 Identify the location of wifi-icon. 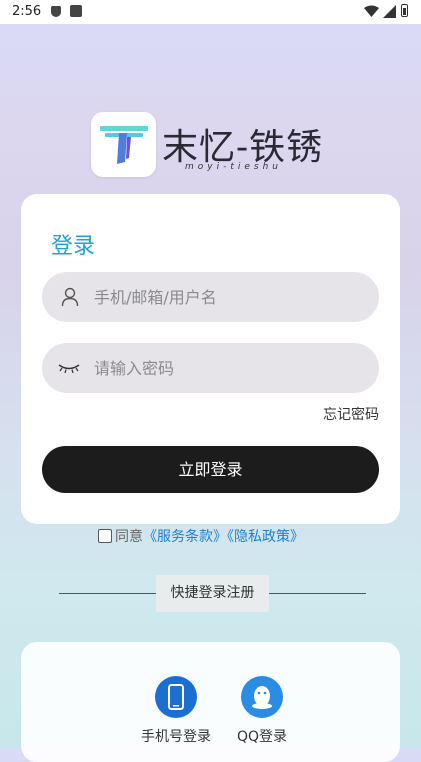
(371, 11).